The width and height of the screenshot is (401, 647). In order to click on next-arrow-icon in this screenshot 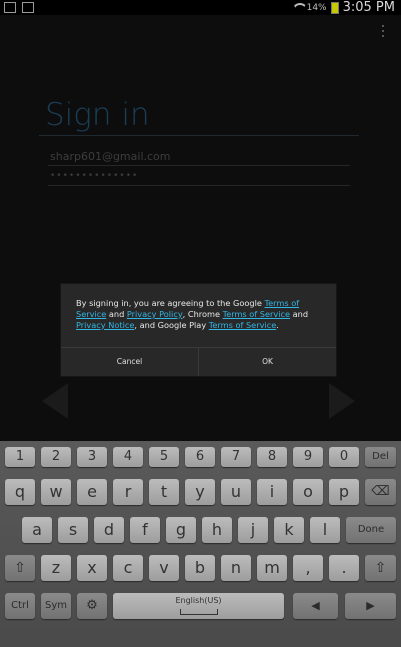, I will do `click(342, 401)`.